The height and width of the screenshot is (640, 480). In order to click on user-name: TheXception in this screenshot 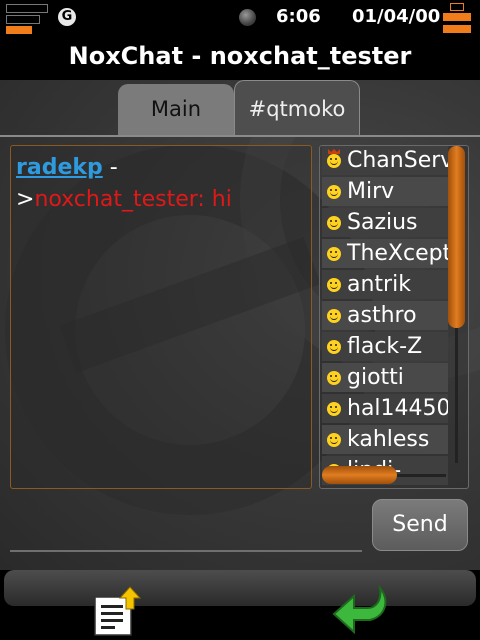, I will do `click(397, 253)`.